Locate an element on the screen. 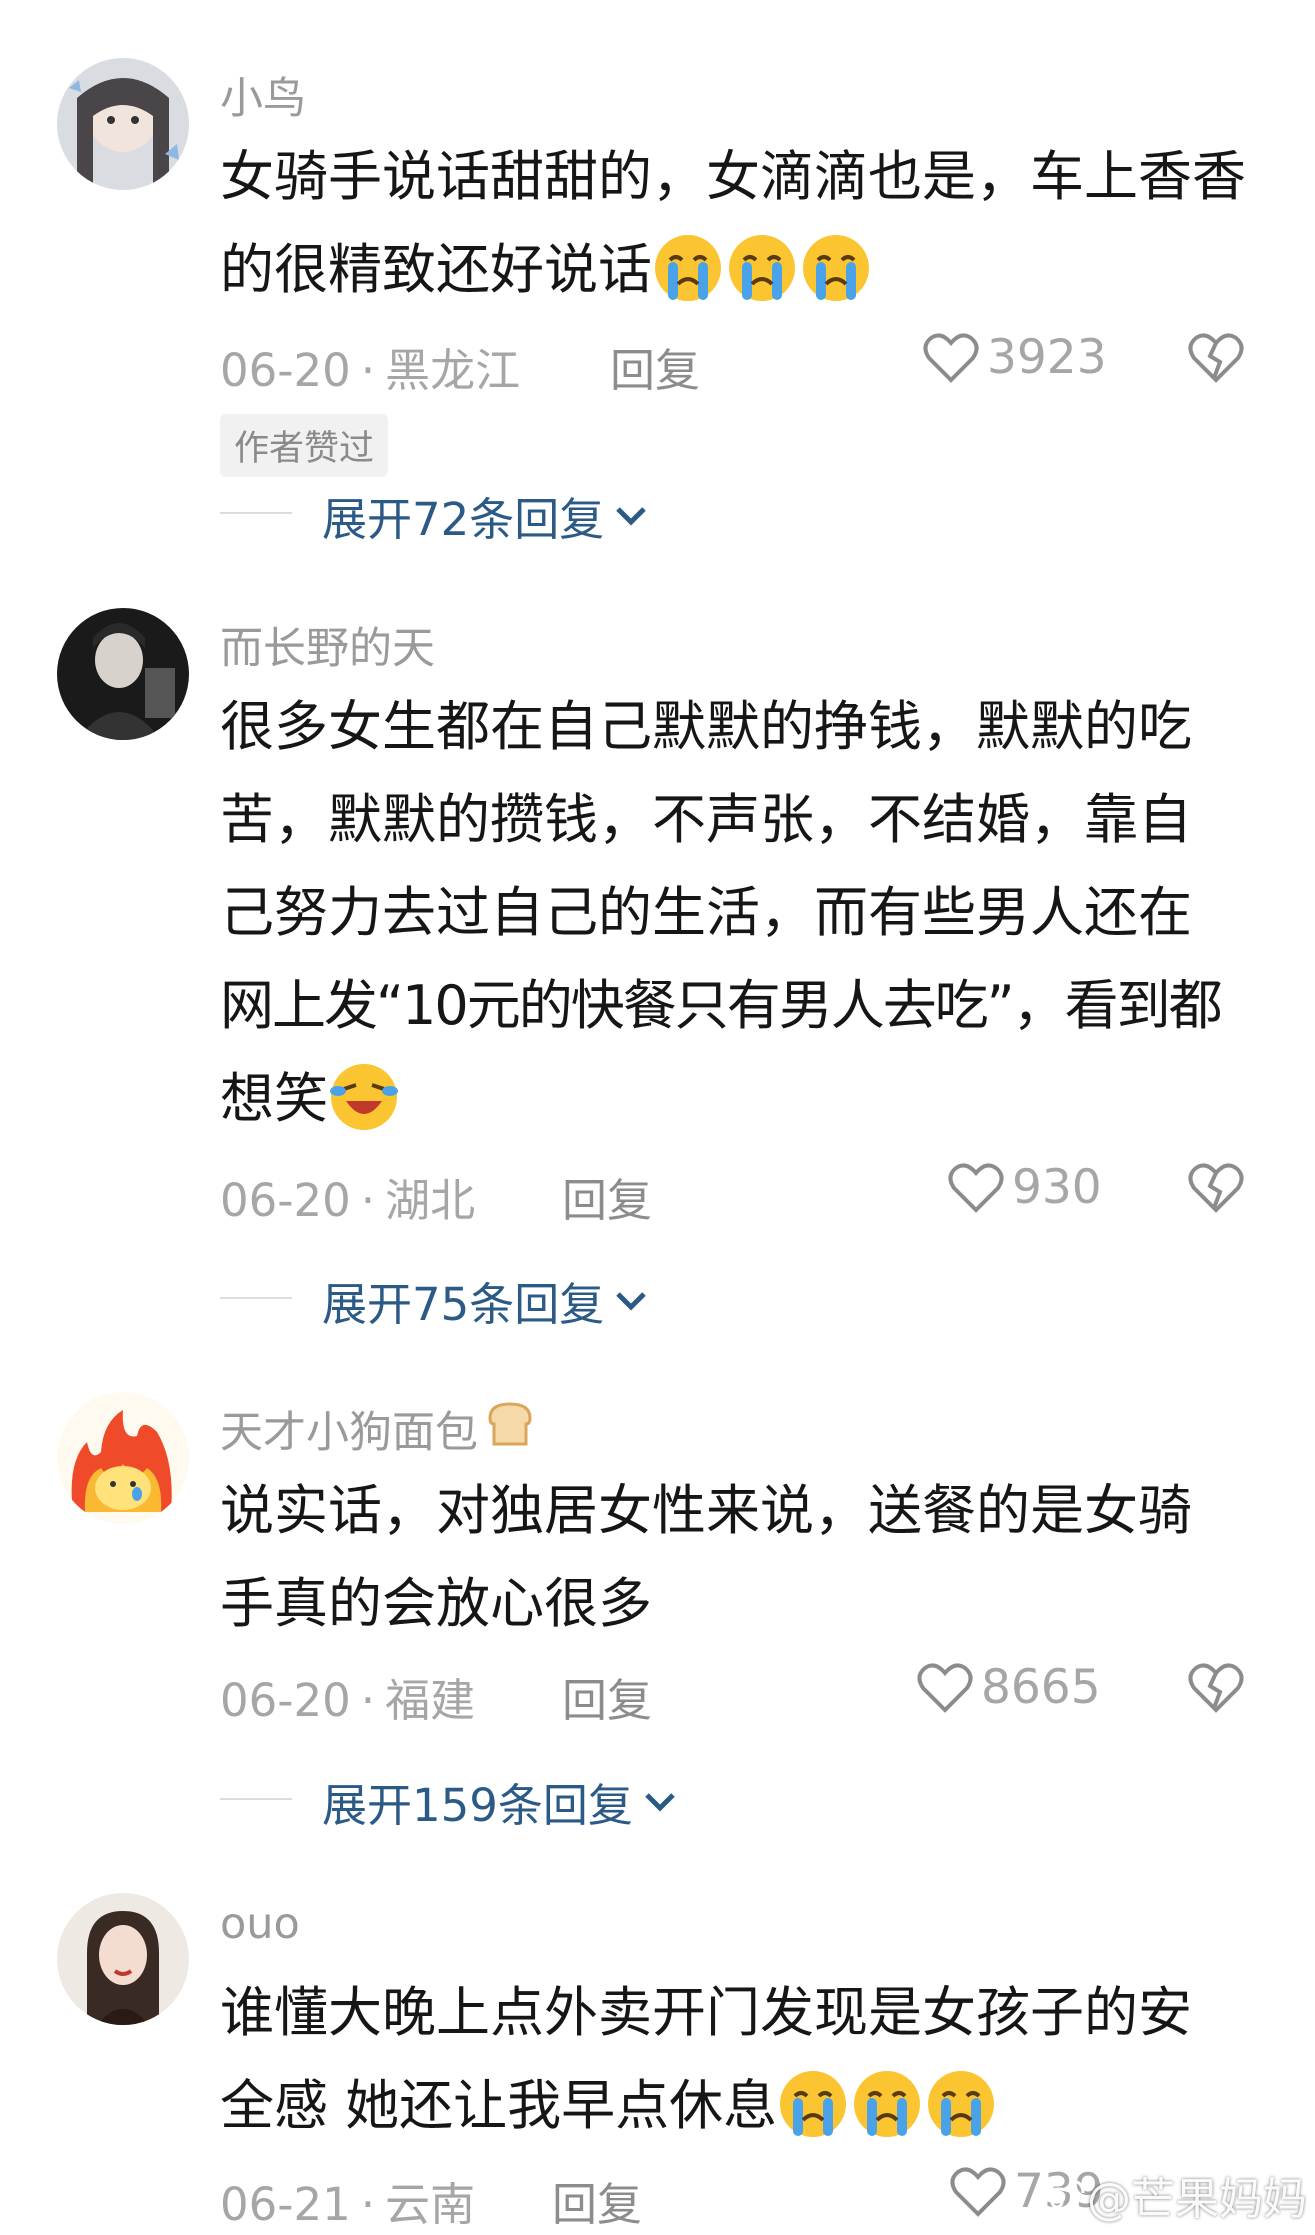 Image resolution: width=1315 pixels, height=2235 pixels. comment-line: 谁懂大晚上点外卖开门发现是女孩子的安 is located at coordinates (706, 2012).